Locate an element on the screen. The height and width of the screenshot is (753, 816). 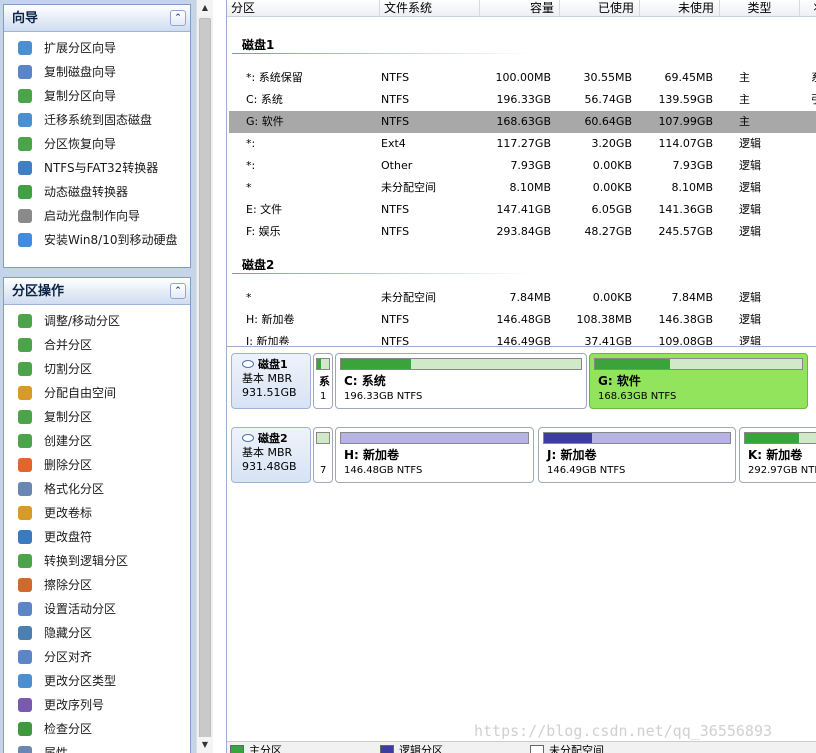
sidebar-item: 合并分区 is located at coordinates (97, 345).